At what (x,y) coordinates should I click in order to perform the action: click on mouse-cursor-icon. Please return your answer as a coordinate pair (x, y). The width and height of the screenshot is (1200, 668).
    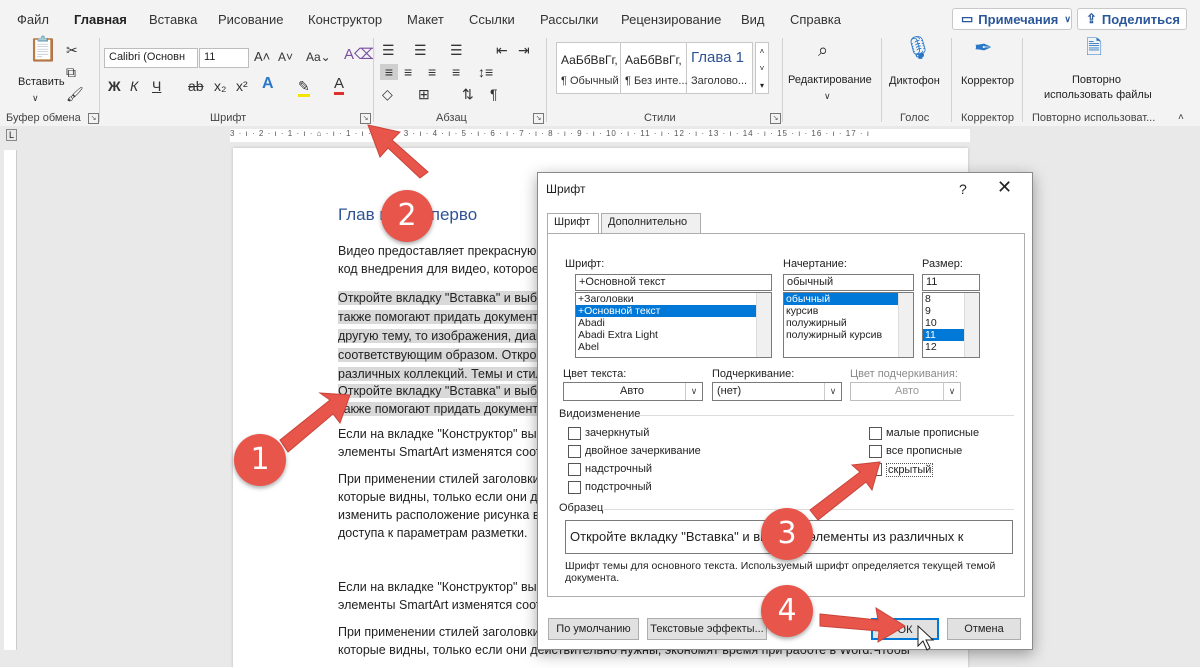
    Looking at the image, I should click on (926, 637).